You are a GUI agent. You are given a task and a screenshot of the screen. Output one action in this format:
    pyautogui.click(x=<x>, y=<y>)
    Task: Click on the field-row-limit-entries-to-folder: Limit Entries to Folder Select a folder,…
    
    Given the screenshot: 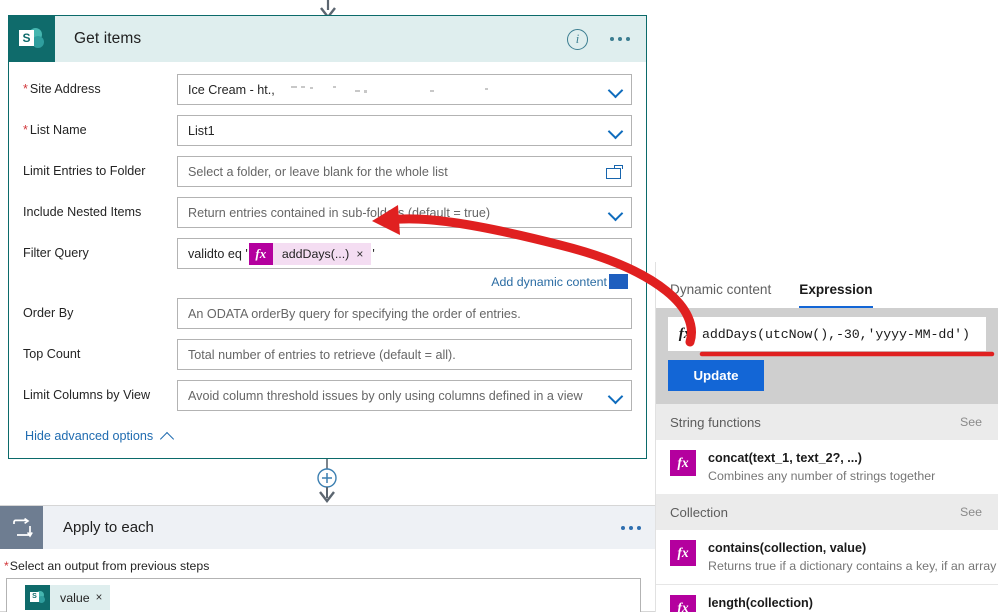 What is the action you would take?
    pyautogui.click(x=327, y=171)
    